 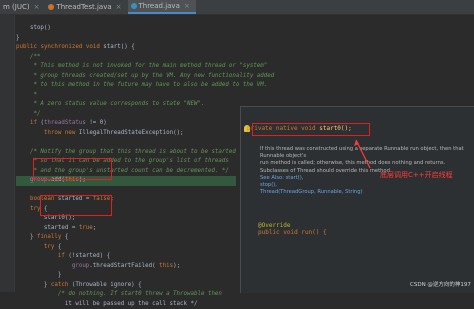 I want to click on code-line: /**, so click(x=126, y=58).